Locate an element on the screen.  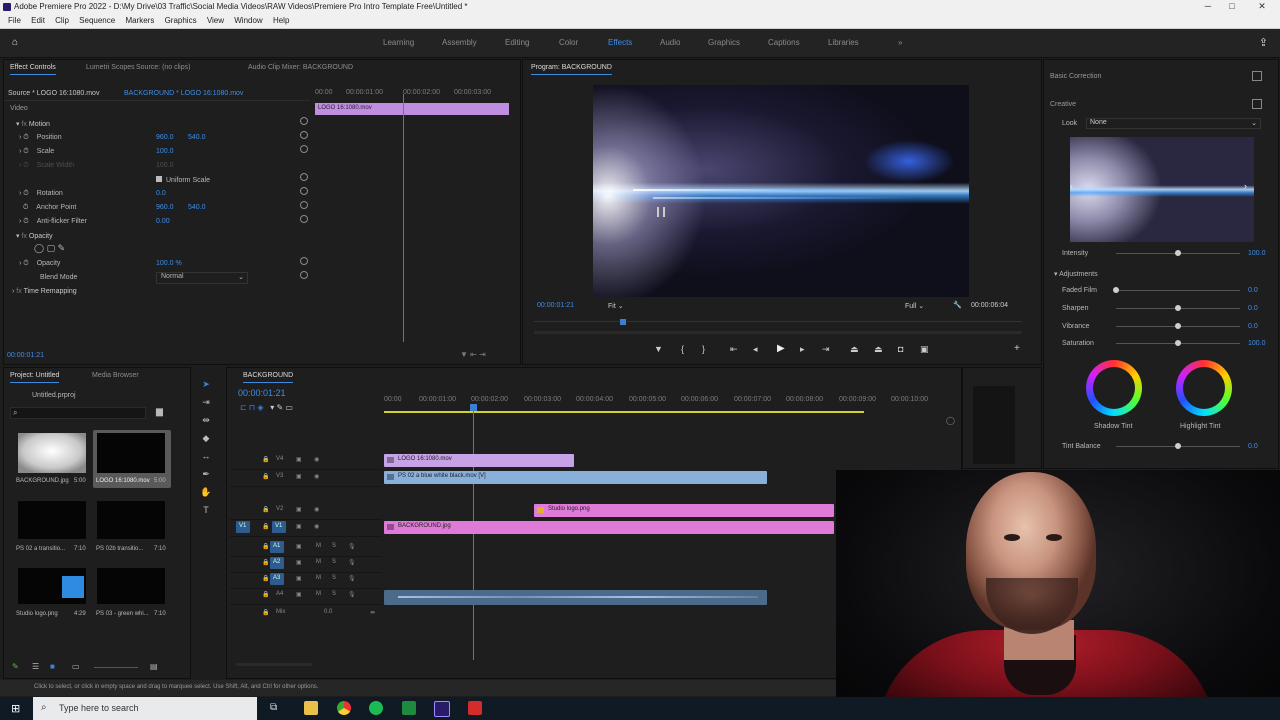
target-track-v1: V1 is located at coordinates (279, 527).